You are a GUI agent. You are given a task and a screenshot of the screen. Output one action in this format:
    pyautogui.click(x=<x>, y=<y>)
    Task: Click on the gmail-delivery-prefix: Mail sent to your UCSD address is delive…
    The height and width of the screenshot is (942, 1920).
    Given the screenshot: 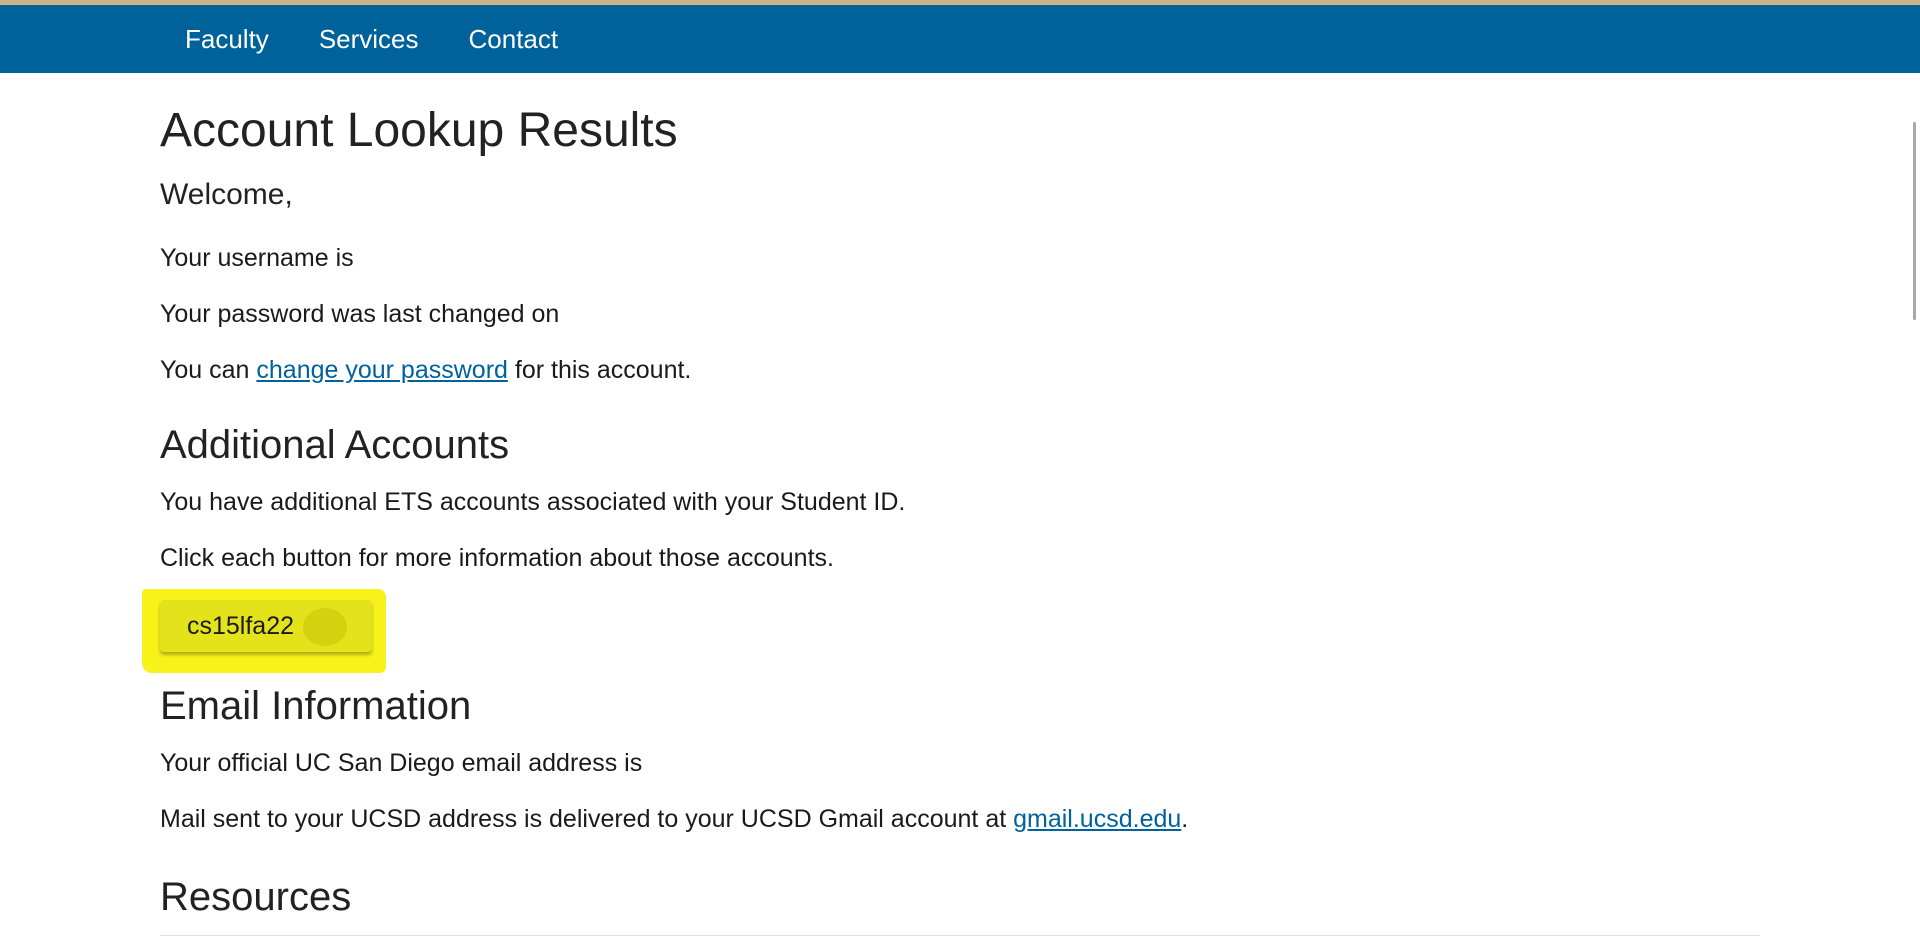 What is the action you would take?
    pyautogui.click(x=587, y=819)
    